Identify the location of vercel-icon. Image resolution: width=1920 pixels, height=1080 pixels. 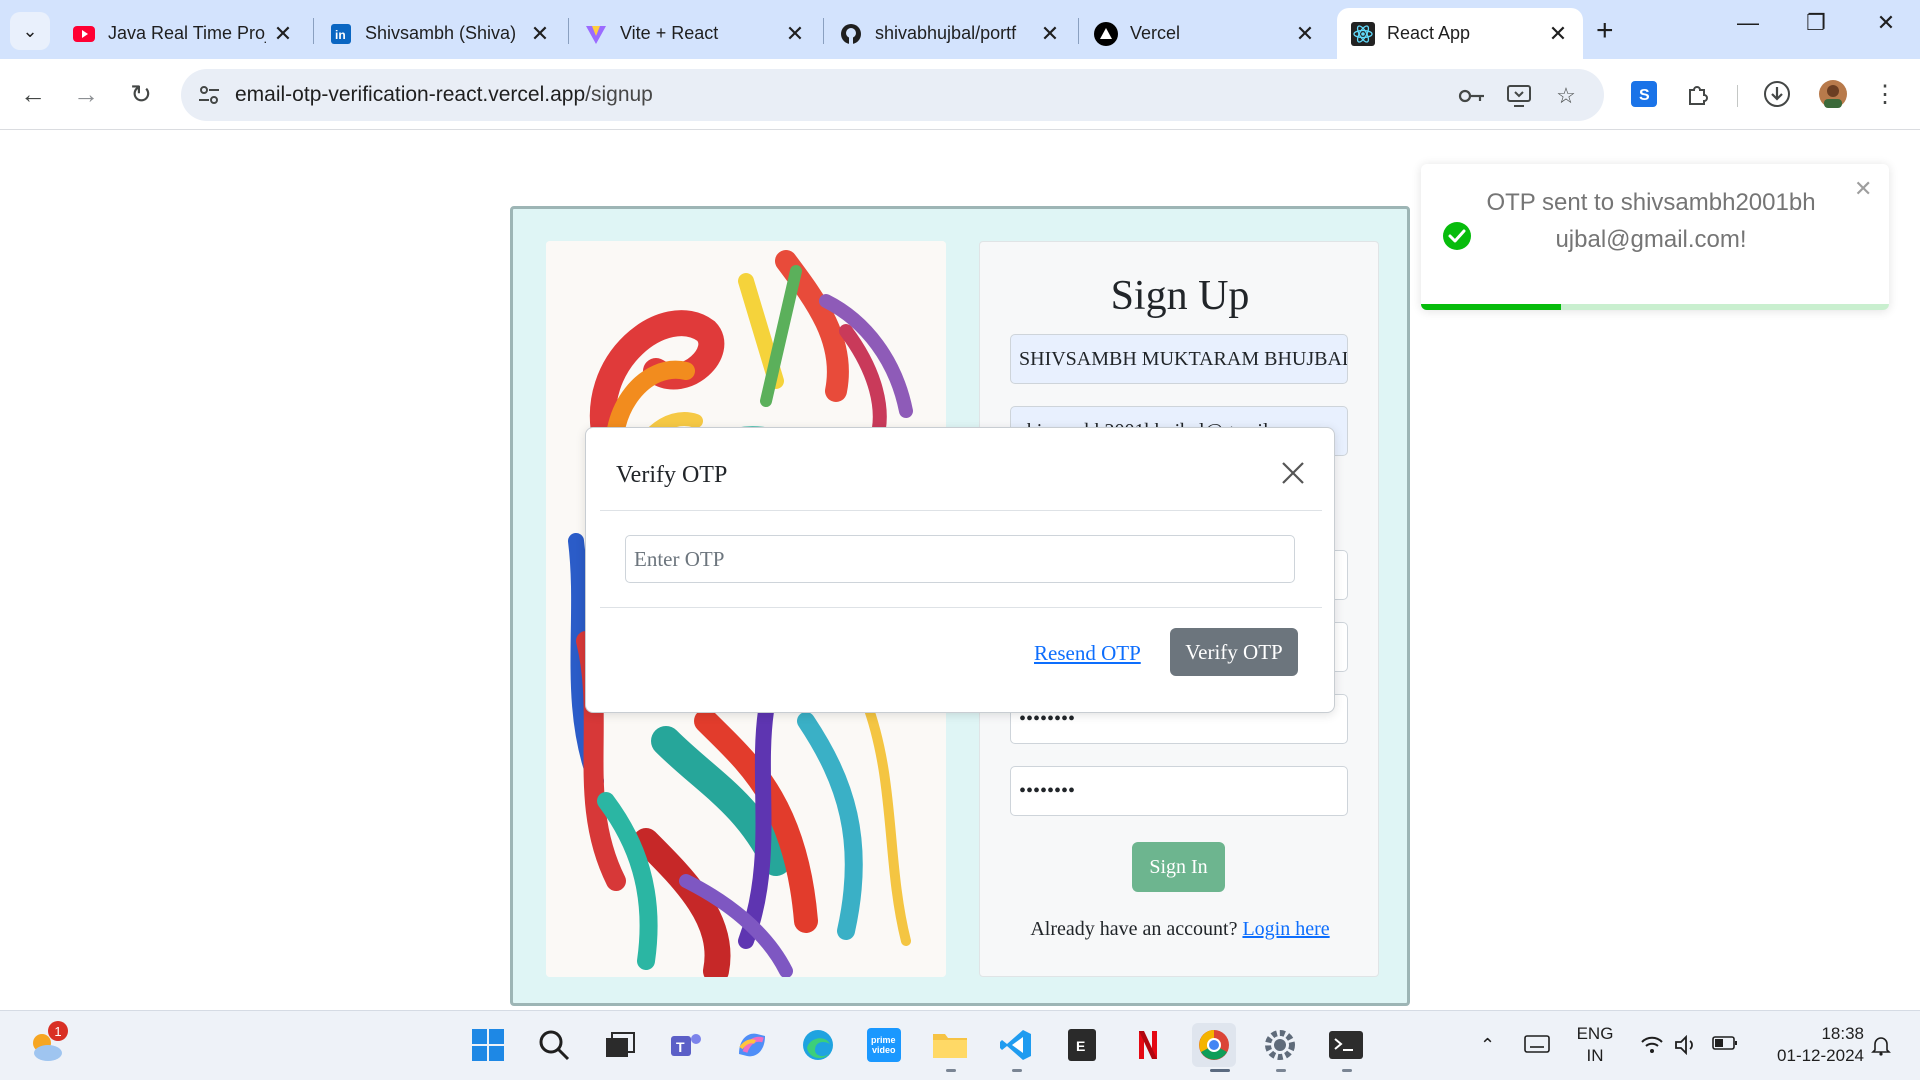
(1106, 33).